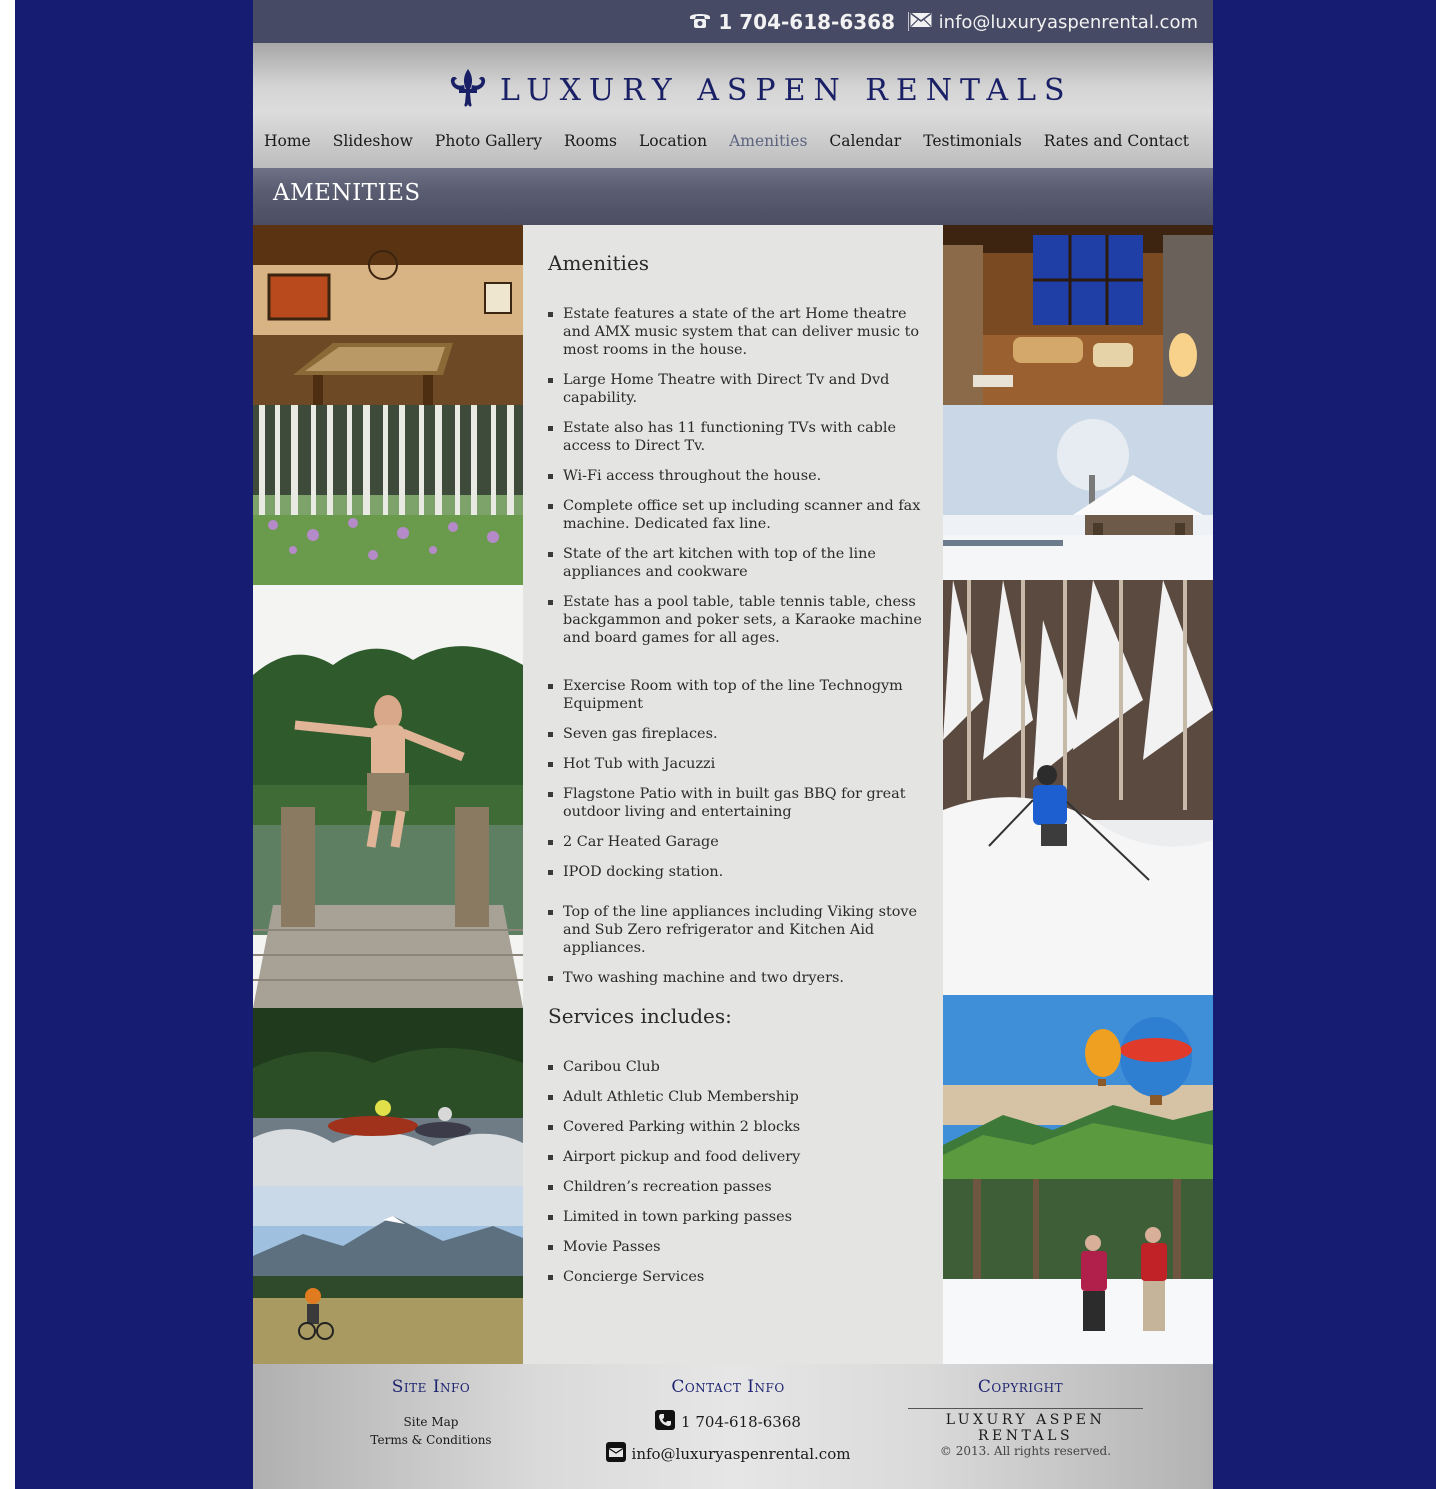  What do you see at coordinates (768, 141) in the screenshot?
I see `nav-amenities: Amenities` at bounding box center [768, 141].